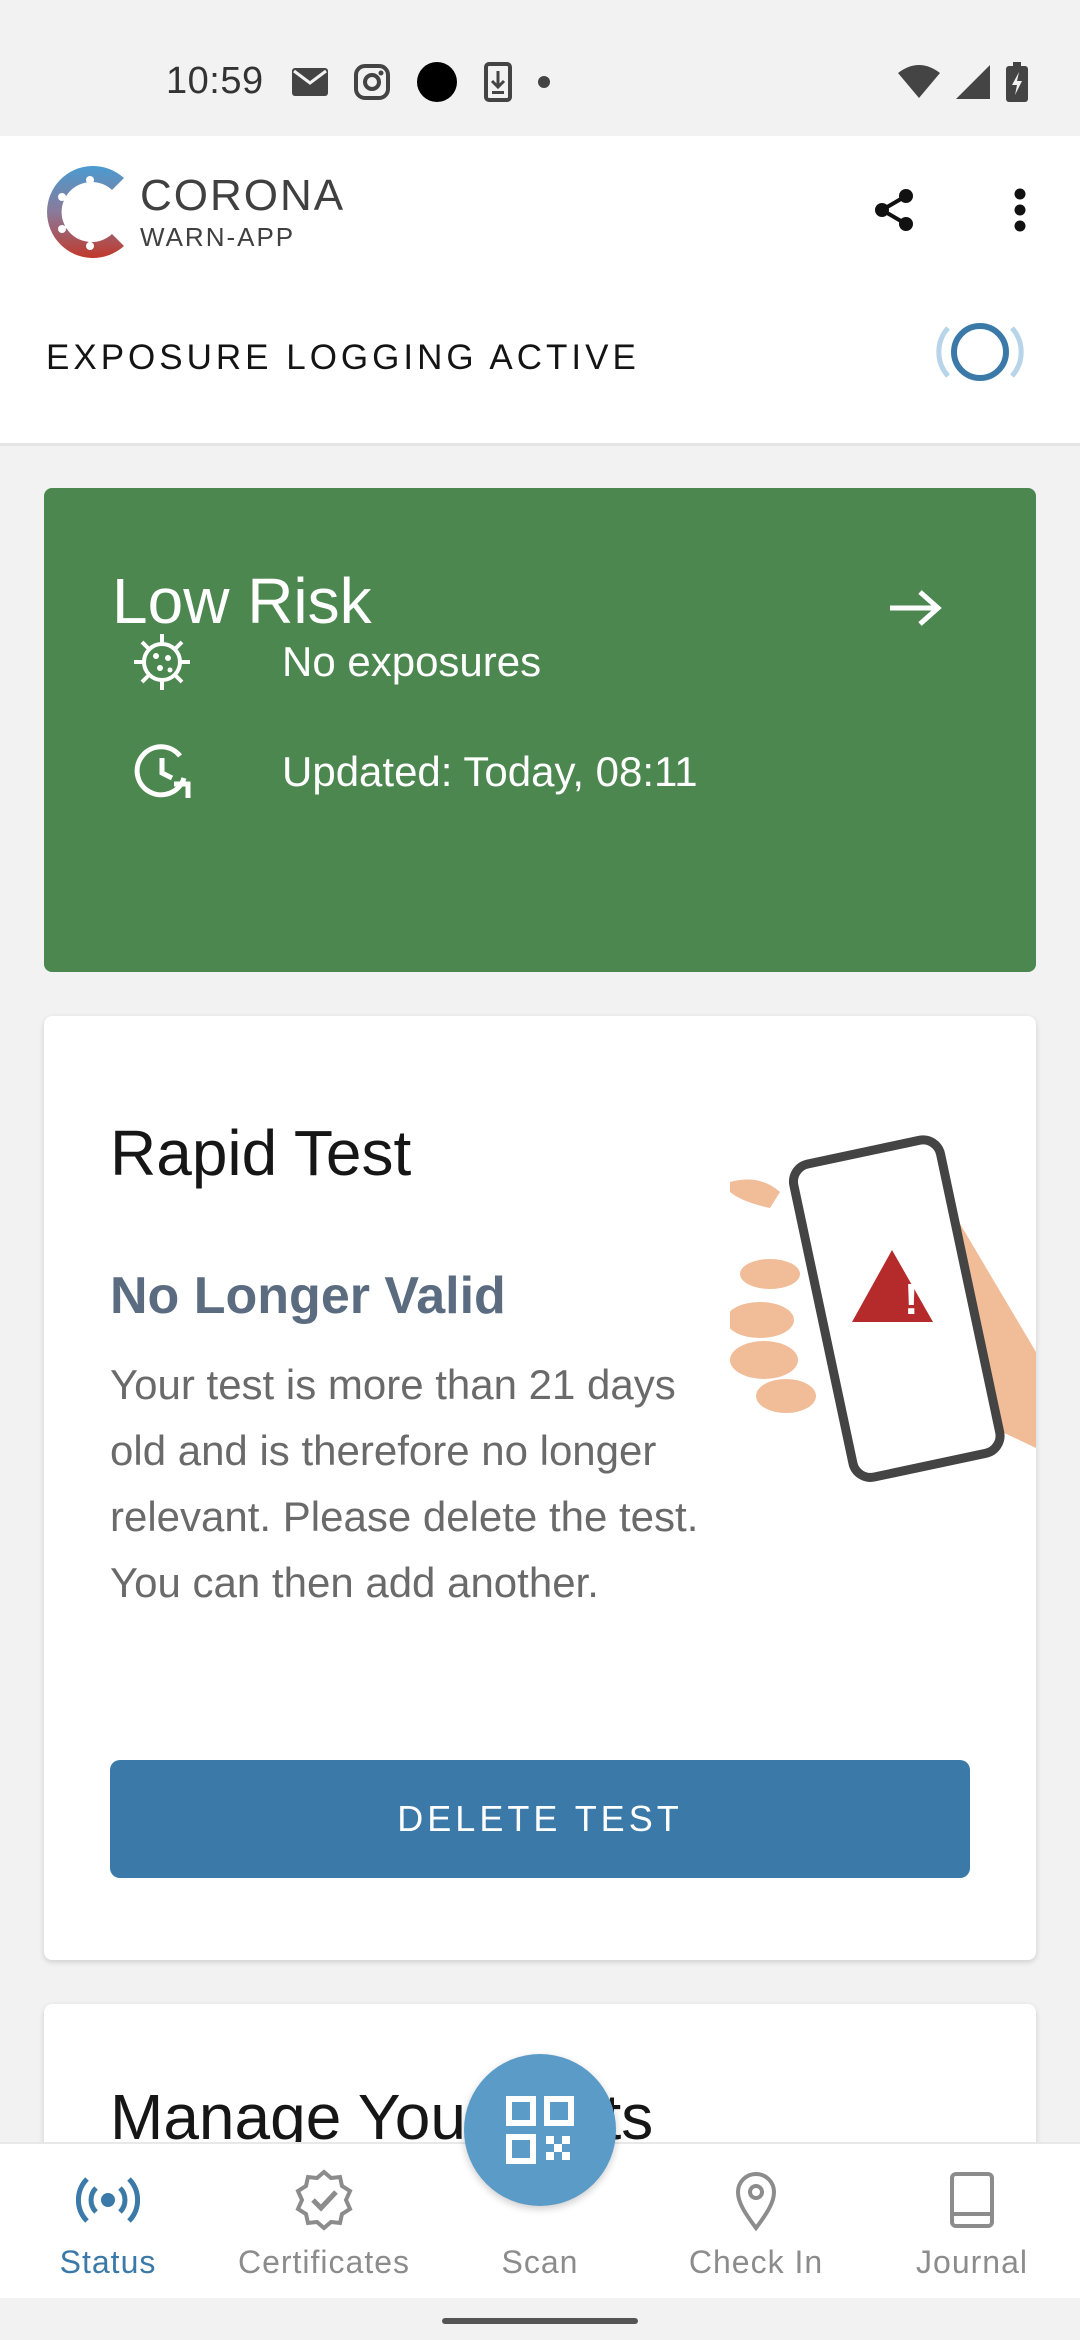  I want to click on instagram-icon, so click(372, 82).